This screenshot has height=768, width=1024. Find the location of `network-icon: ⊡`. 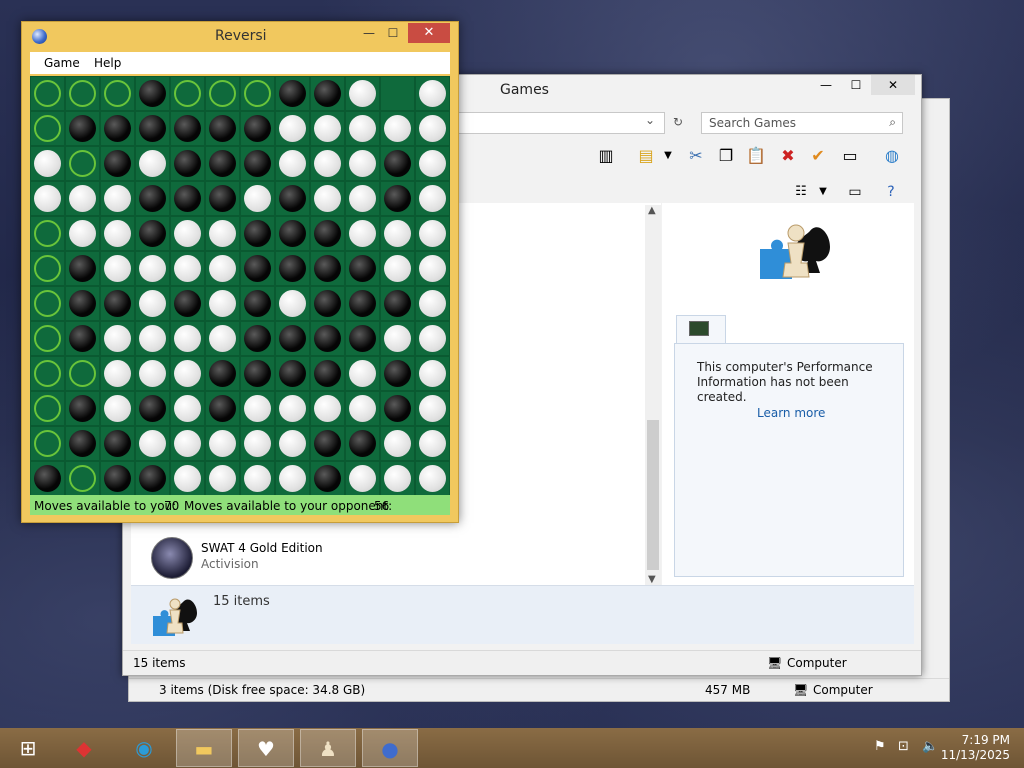

network-icon: ⊡ is located at coordinates (903, 746).